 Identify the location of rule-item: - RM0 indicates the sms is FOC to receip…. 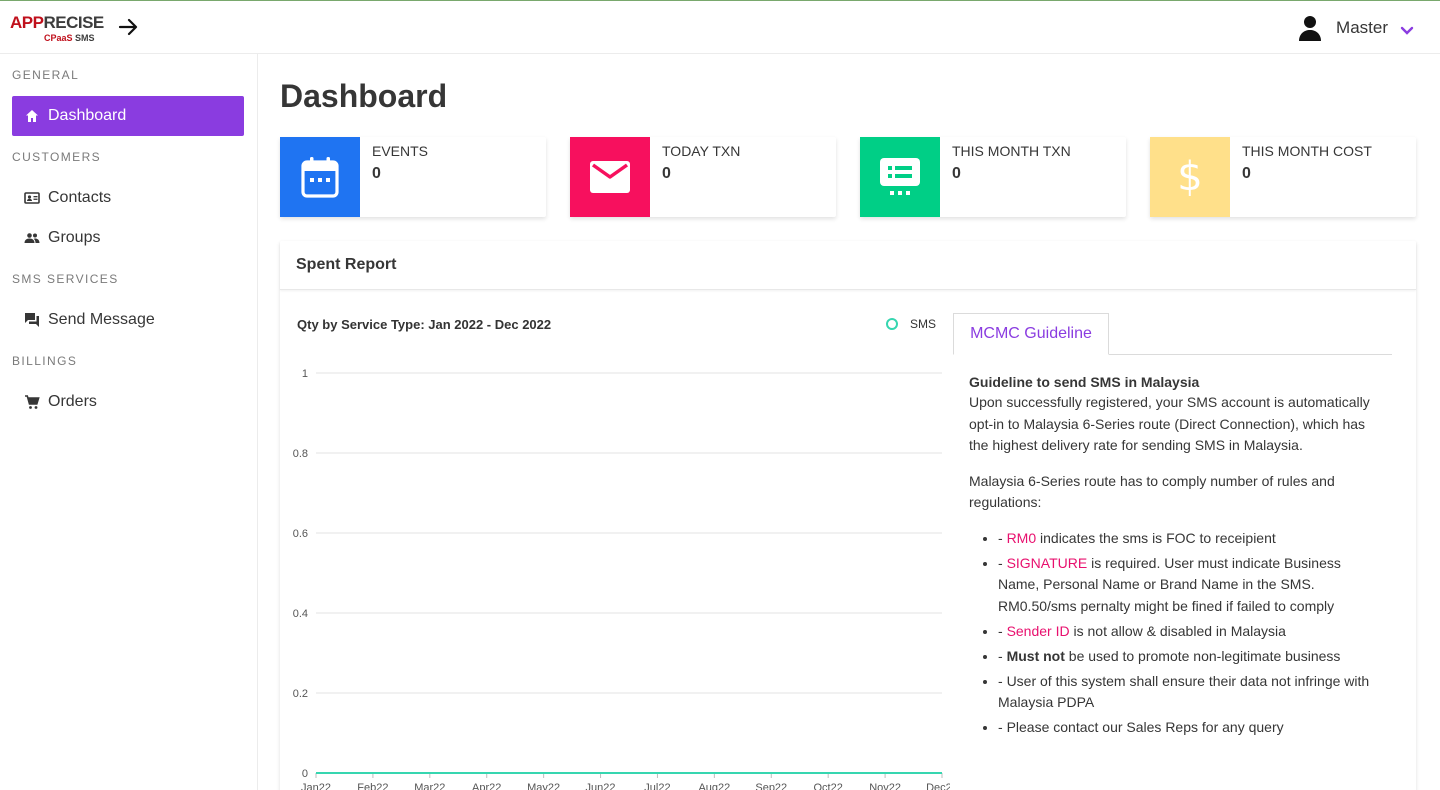
(1188, 539).